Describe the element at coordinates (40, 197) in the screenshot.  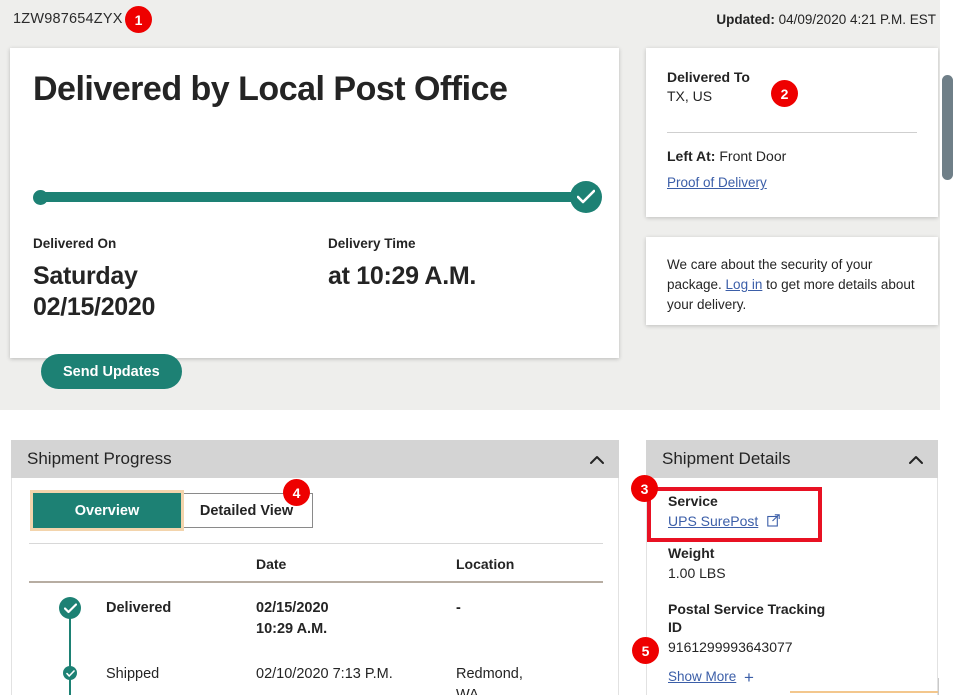
I see `progress-start-dot` at that location.